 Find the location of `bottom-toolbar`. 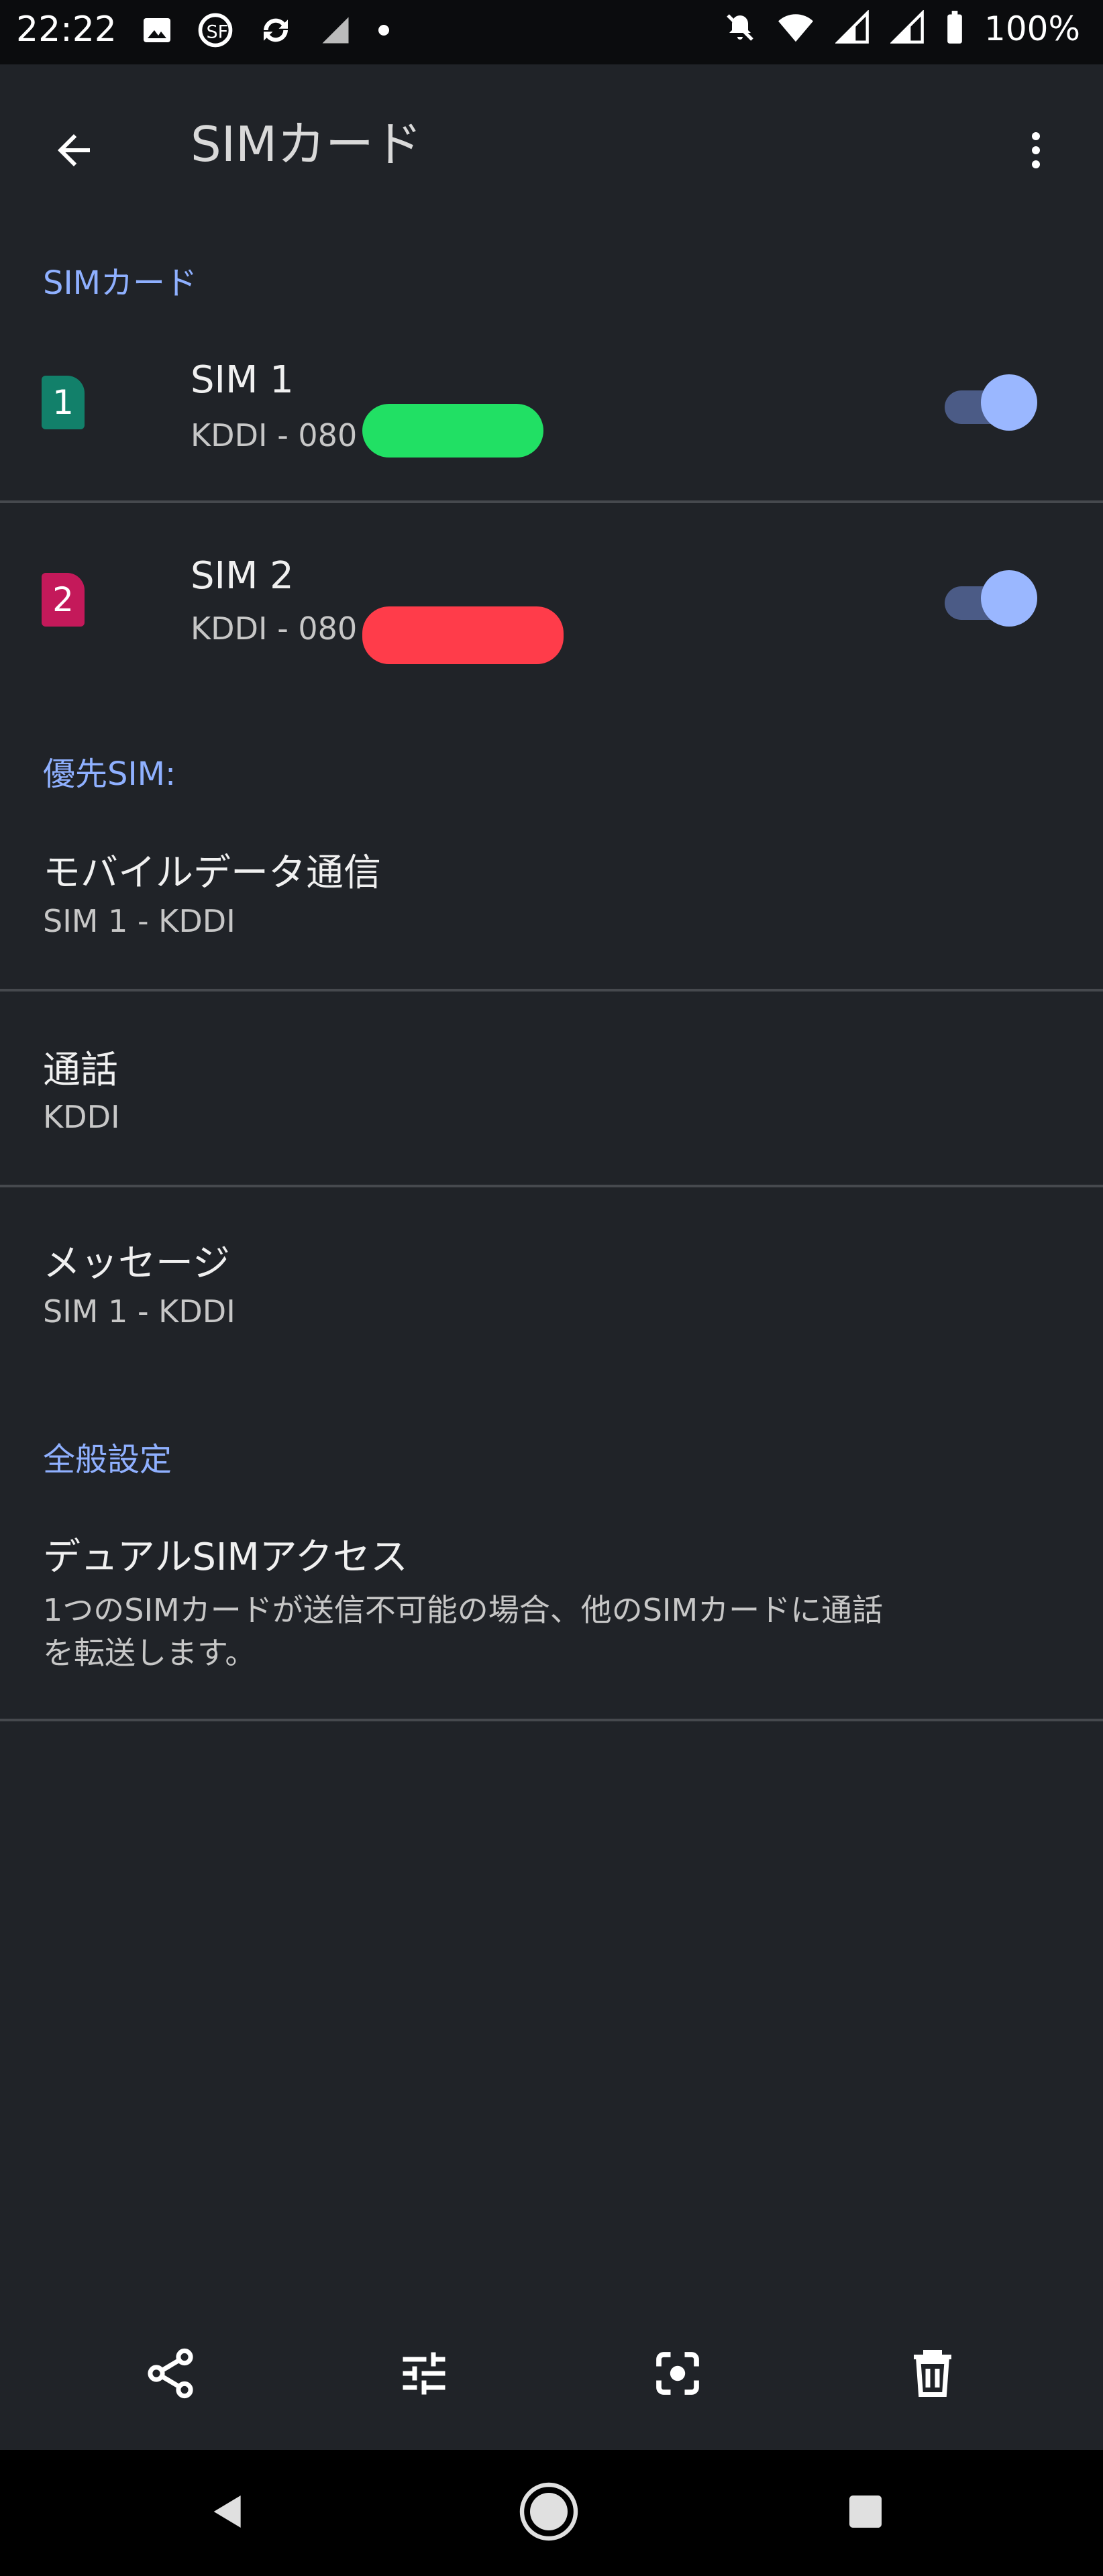

bottom-toolbar is located at coordinates (551, 2375).